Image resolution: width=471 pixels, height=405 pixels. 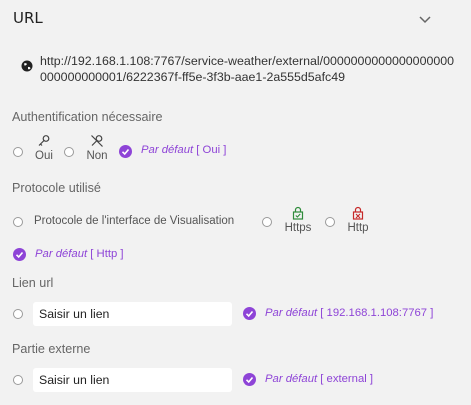 What do you see at coordinates (44, 156) in the screenshot?
I see `auth-option-oui-label: Oui` at bounding box center [44, 156].